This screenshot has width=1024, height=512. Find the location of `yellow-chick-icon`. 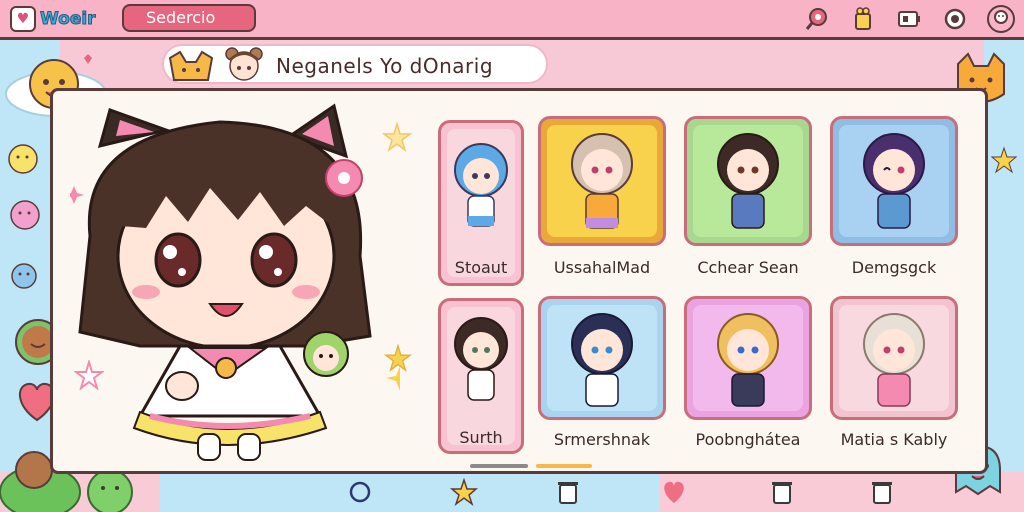

yellow-chick-icon is located at coordinates (23, 159).